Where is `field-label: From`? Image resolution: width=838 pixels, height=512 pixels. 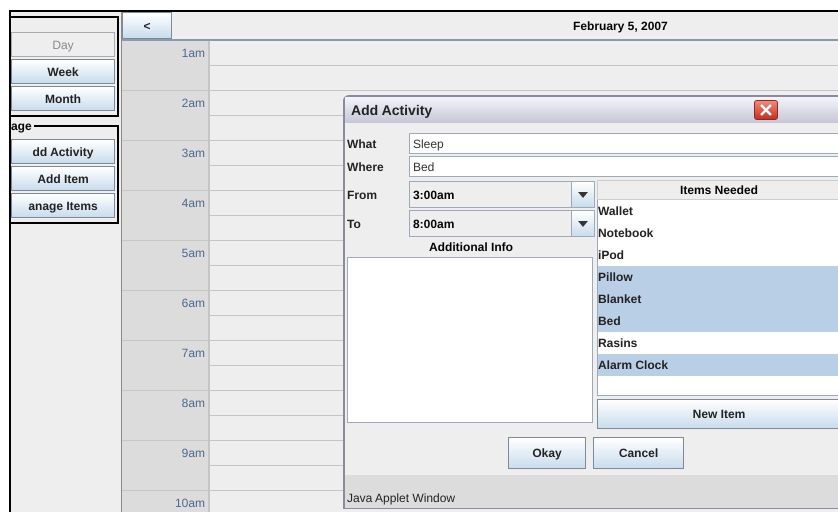 field-label: From is located at coordinates (362, 195).